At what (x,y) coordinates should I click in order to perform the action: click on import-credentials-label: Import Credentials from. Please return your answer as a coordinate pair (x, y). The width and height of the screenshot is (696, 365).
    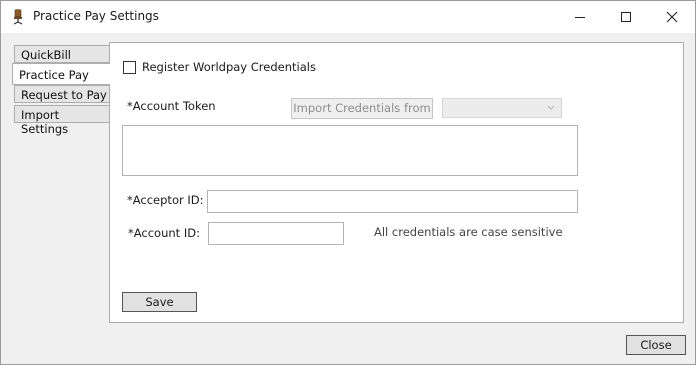
    Looking at the image, I should click on (362, 108).